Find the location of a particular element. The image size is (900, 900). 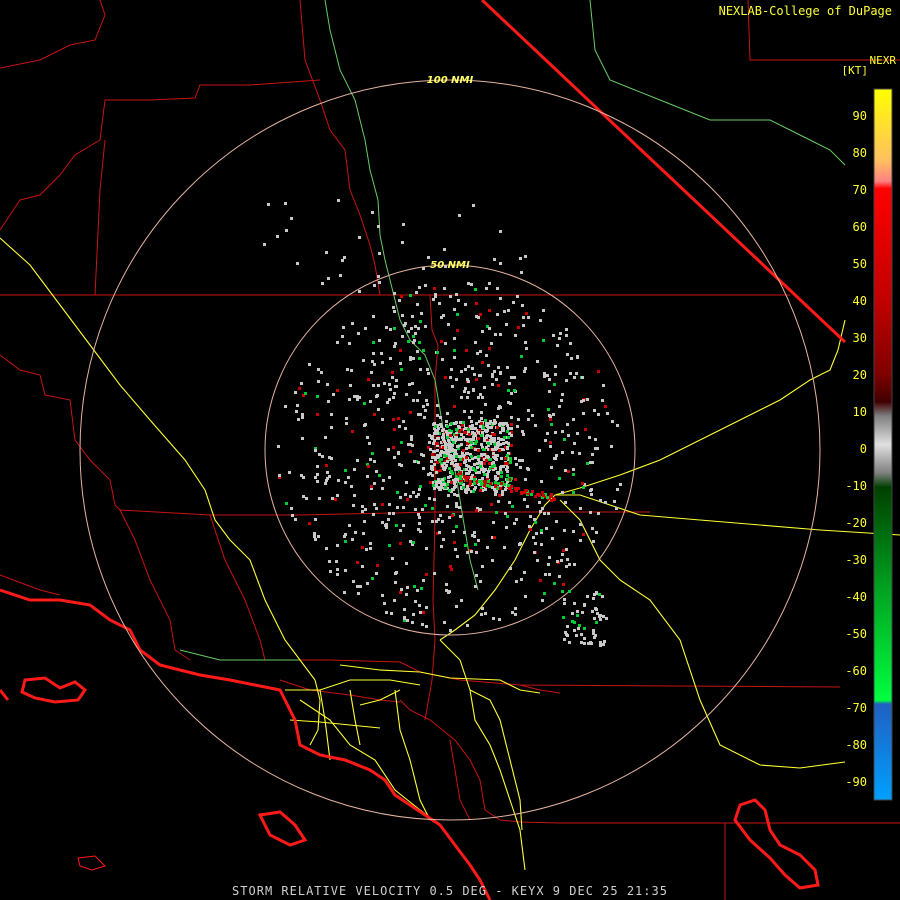

color-scale-tick: -30 is located at coordinates (856, 560).